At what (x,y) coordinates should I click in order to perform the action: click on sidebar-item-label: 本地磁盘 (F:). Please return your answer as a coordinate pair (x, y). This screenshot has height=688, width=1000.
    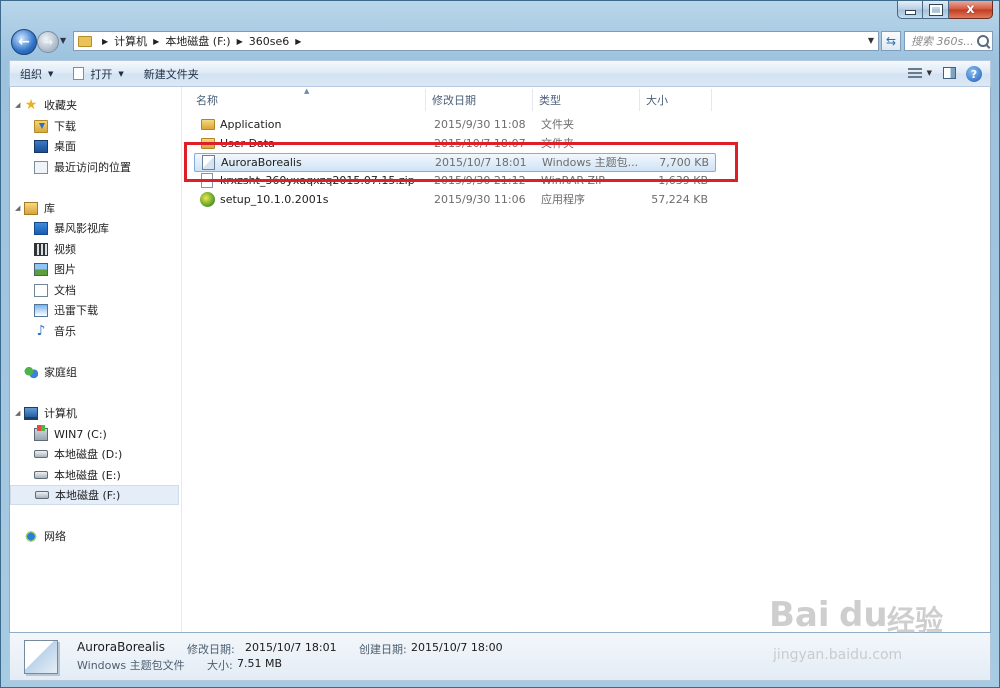
    Looking at the image, I should click on (88, 495).